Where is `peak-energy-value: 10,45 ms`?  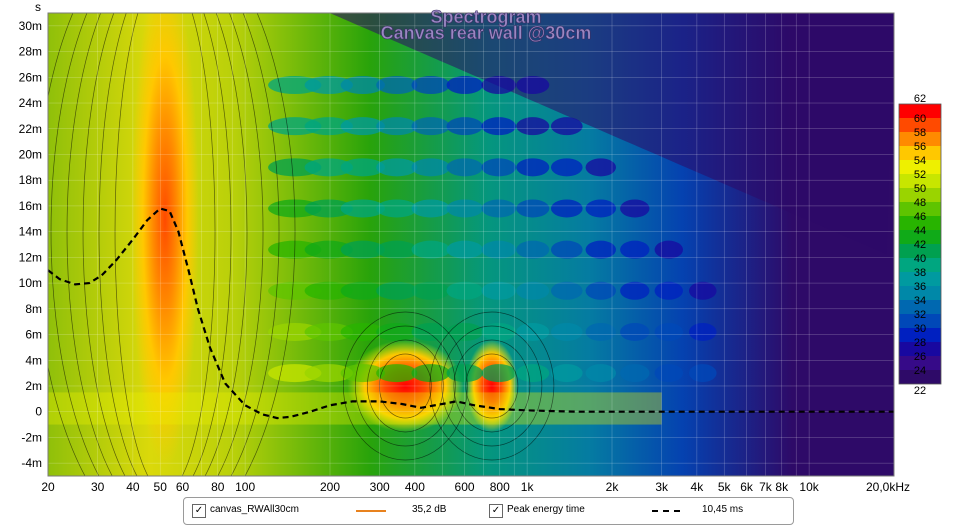 peak-energy-value: 10,45 ms is located at coordinates (723, 509).